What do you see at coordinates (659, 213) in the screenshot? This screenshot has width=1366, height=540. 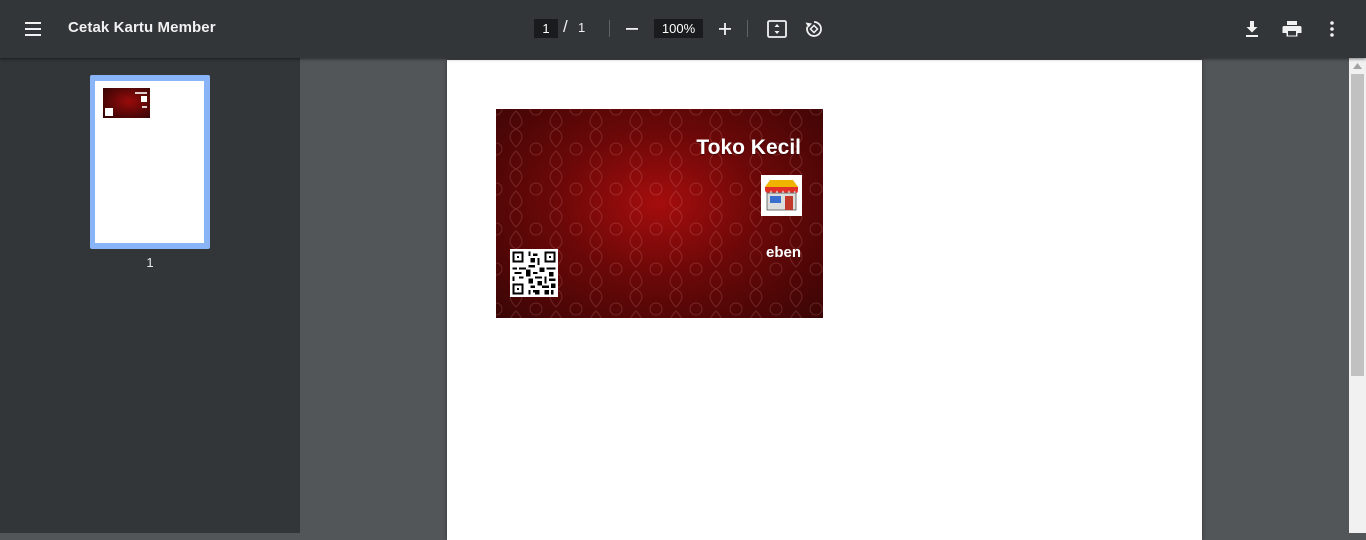 I see `member-card: Toko Kecil eben` at bounding box center [659, 213].